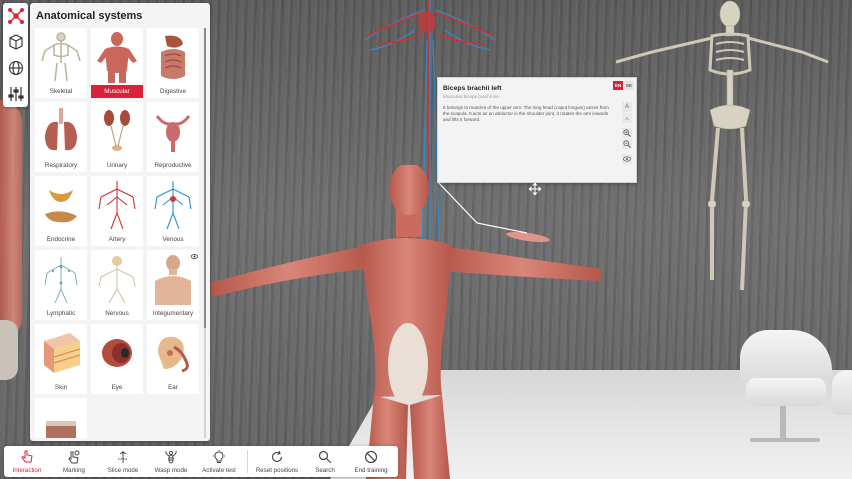  Describe the element at coordinates (15, 68) in the screenshot. I see `globe-icon` at that location.